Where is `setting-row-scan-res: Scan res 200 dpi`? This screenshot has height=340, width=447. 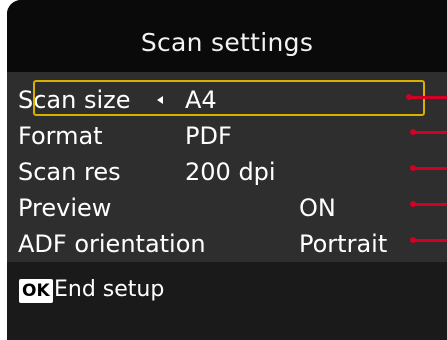 setting-row-scan-res: Scan res 200 dpi is located at coordinates (227, 172).